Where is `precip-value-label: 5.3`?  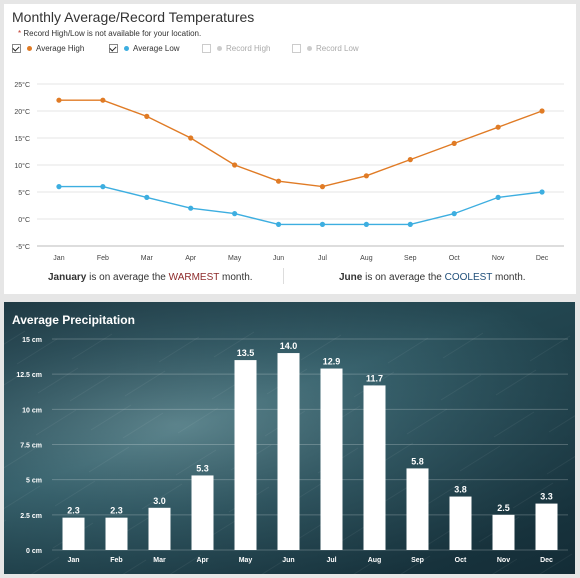 precip-value-label: 5.3 is located at coordinates (202, 468).